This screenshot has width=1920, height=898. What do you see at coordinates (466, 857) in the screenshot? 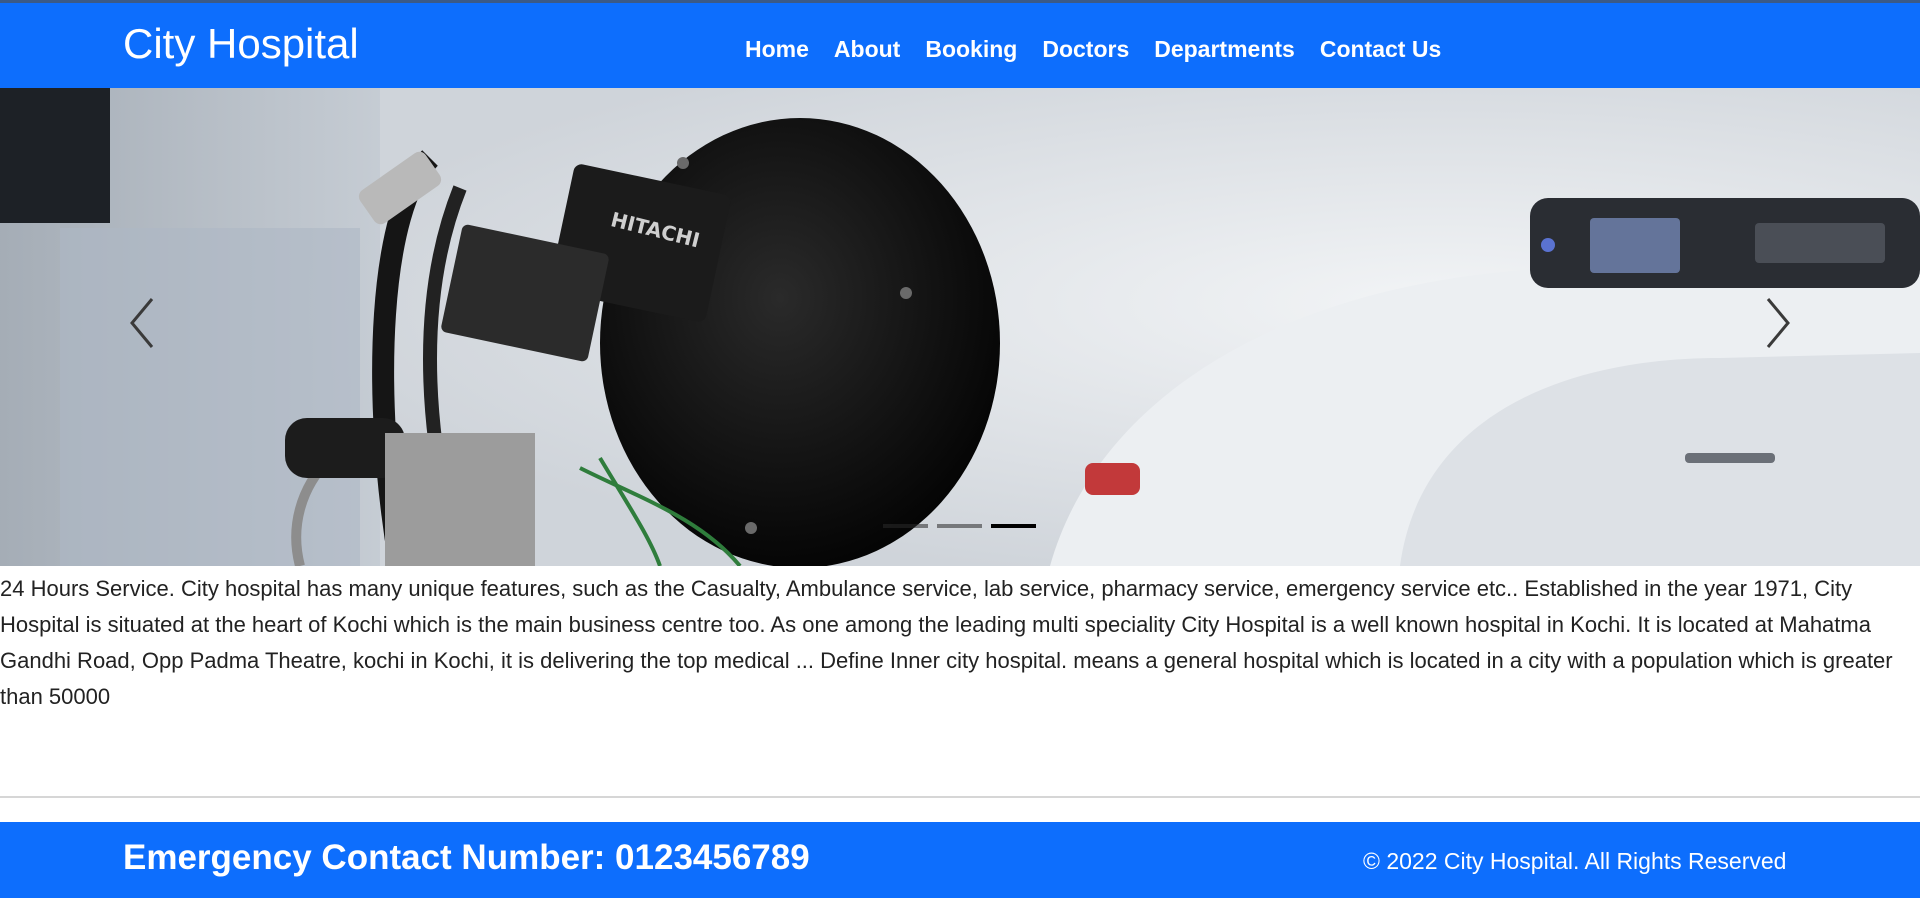
I see `emergency-contact-number: Emergency Contact Number: 0123456789` at bounding box center [466, 857].